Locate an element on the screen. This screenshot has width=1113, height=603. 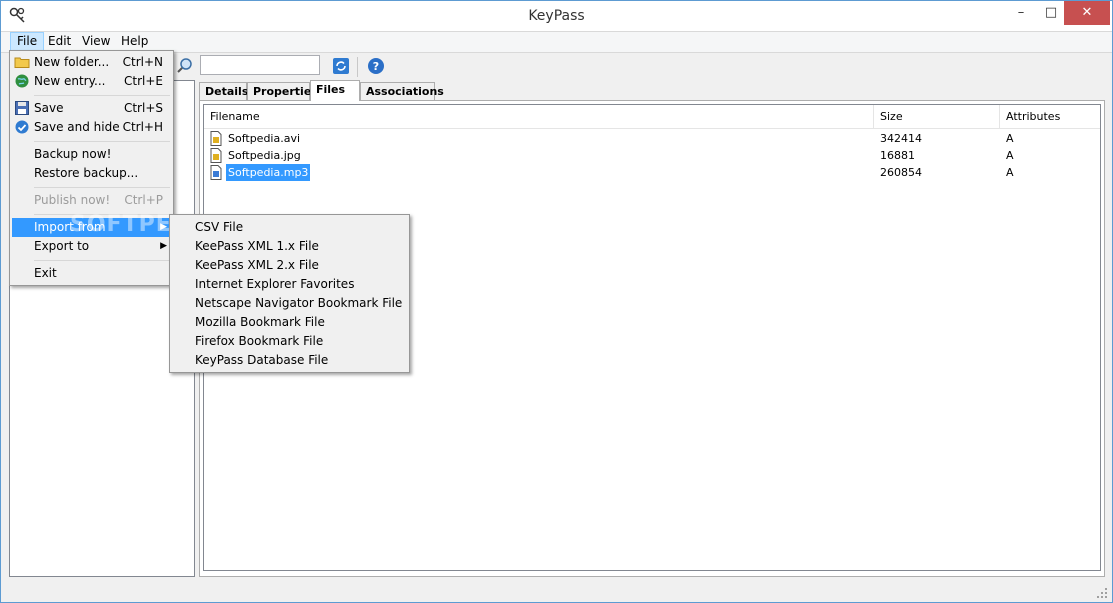
menu-label: Exit is located at coordinates (45, 273).